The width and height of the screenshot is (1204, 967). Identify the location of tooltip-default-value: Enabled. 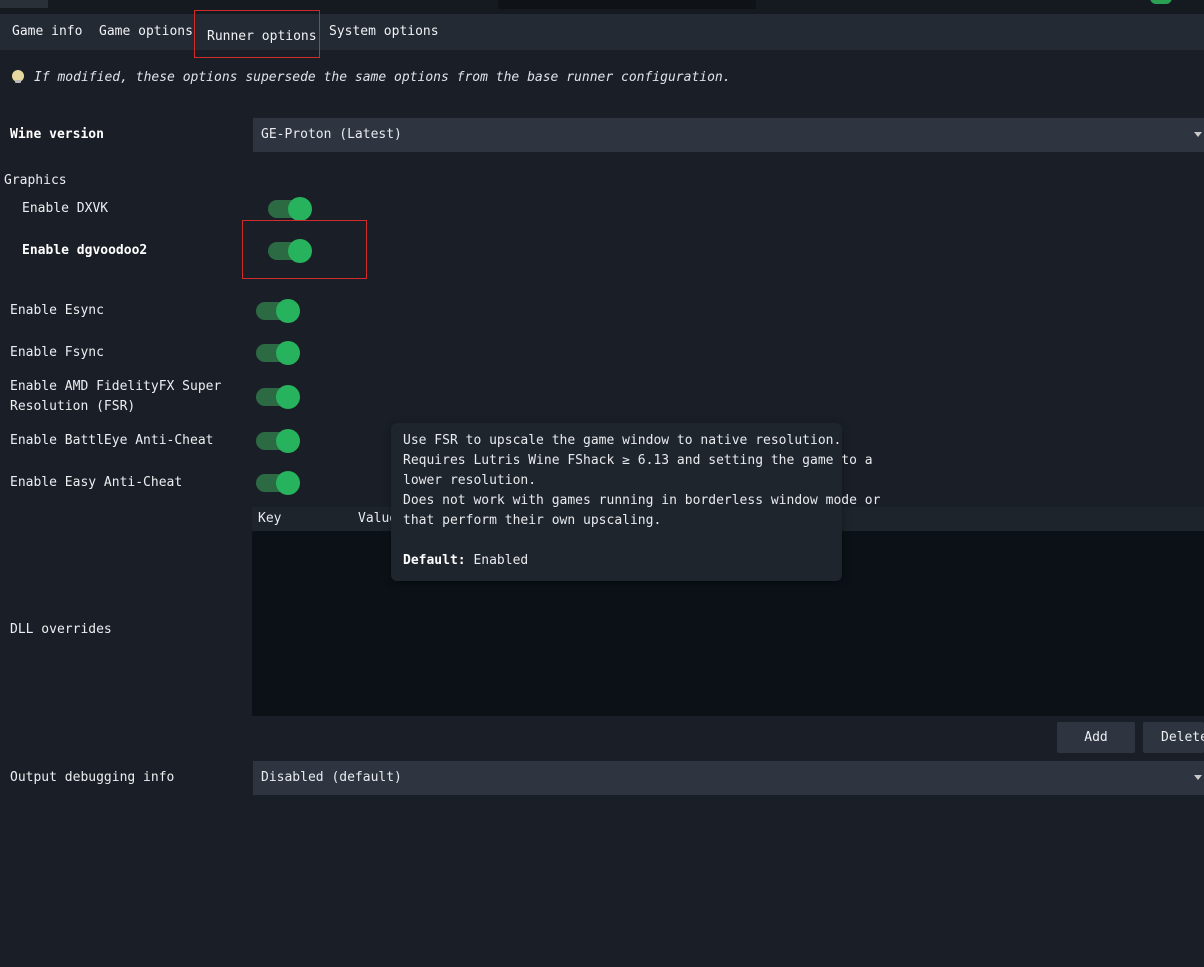
(501, 560).